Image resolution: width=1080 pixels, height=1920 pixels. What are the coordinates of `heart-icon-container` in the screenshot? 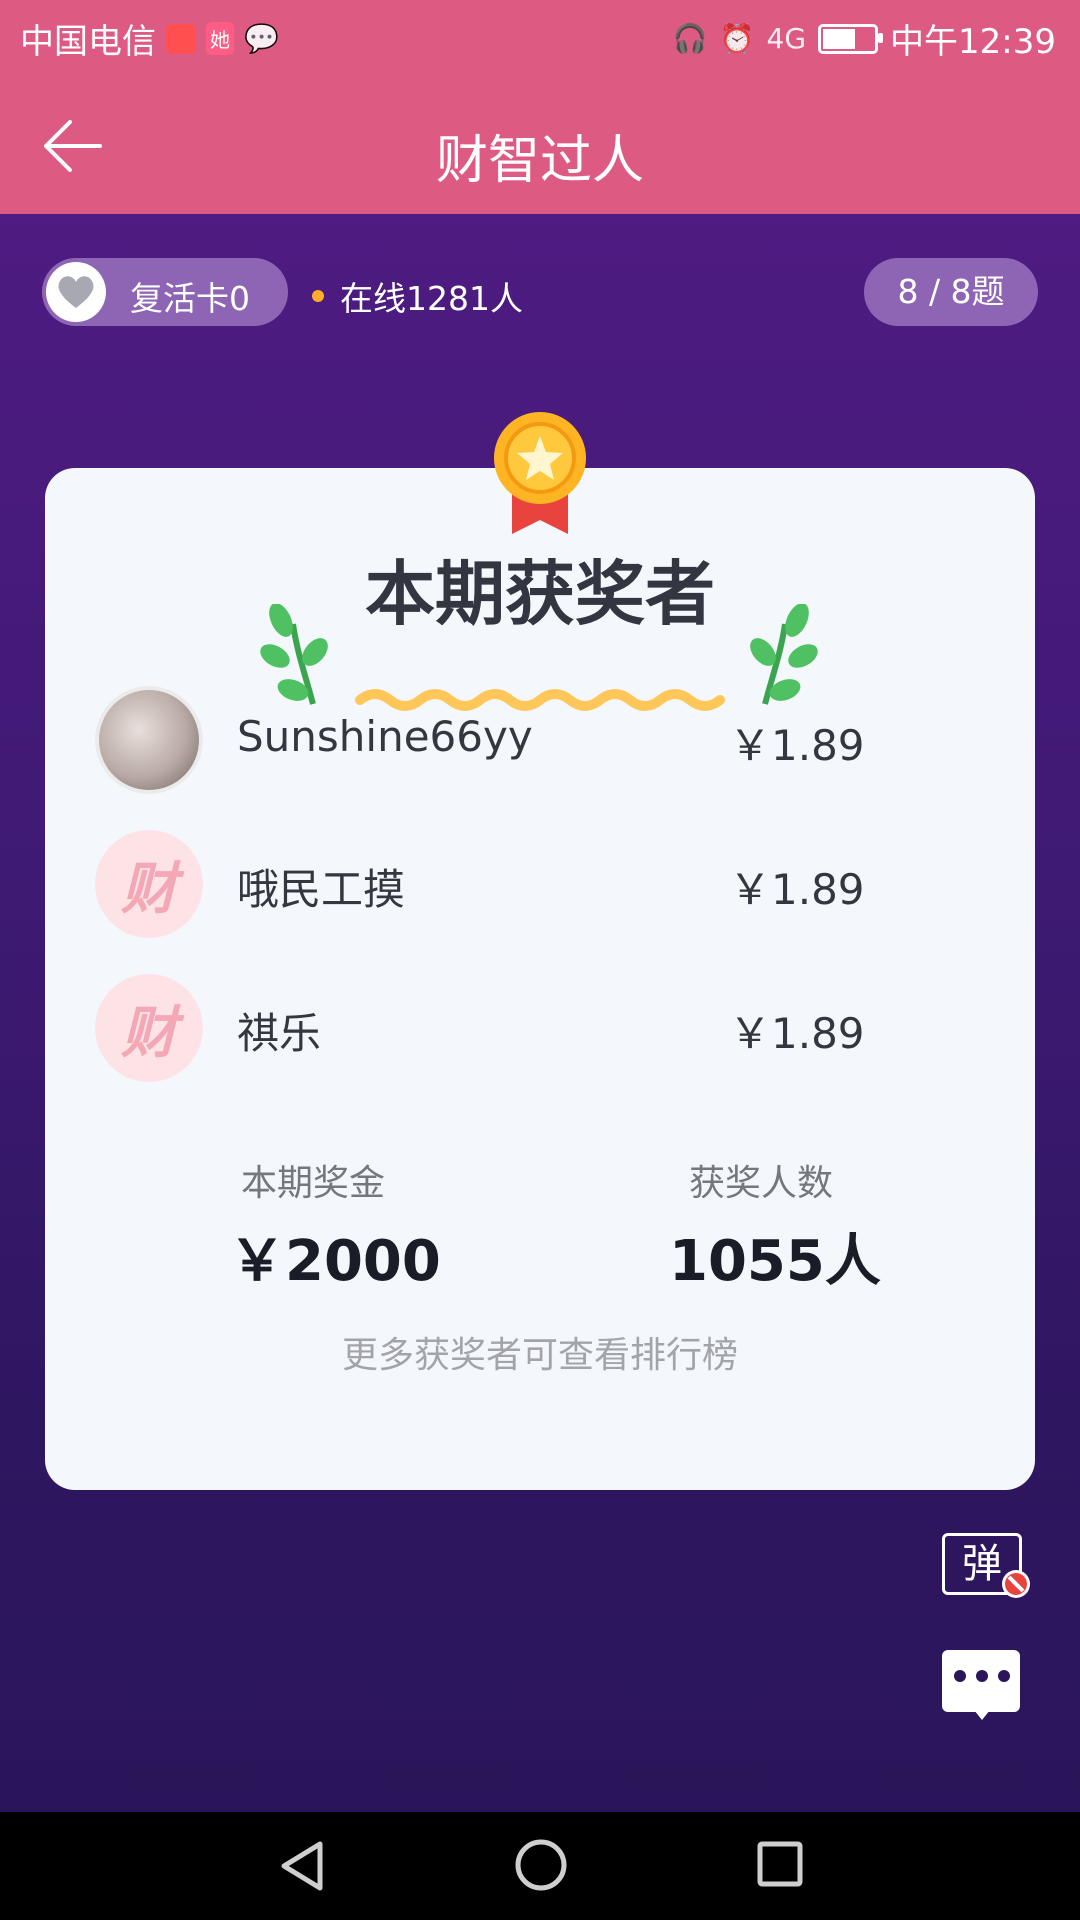 It's located at (76, 292).